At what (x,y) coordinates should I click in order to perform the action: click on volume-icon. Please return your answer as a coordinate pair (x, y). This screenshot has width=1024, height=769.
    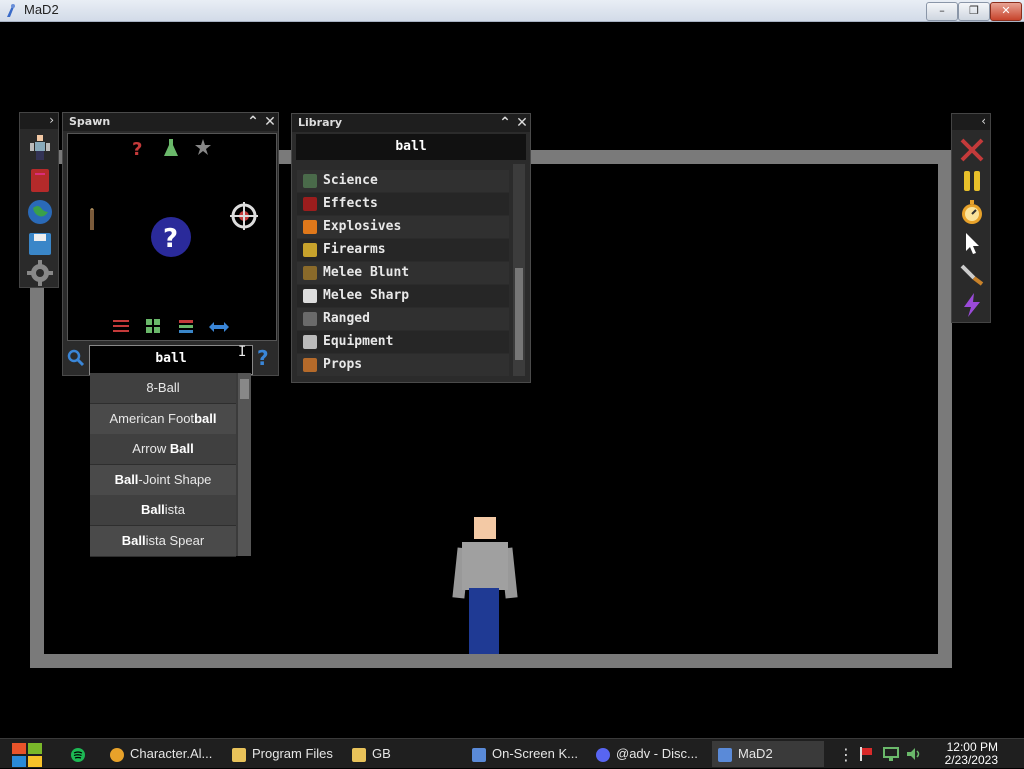
    Looking at the image, I should click on (914, 754).